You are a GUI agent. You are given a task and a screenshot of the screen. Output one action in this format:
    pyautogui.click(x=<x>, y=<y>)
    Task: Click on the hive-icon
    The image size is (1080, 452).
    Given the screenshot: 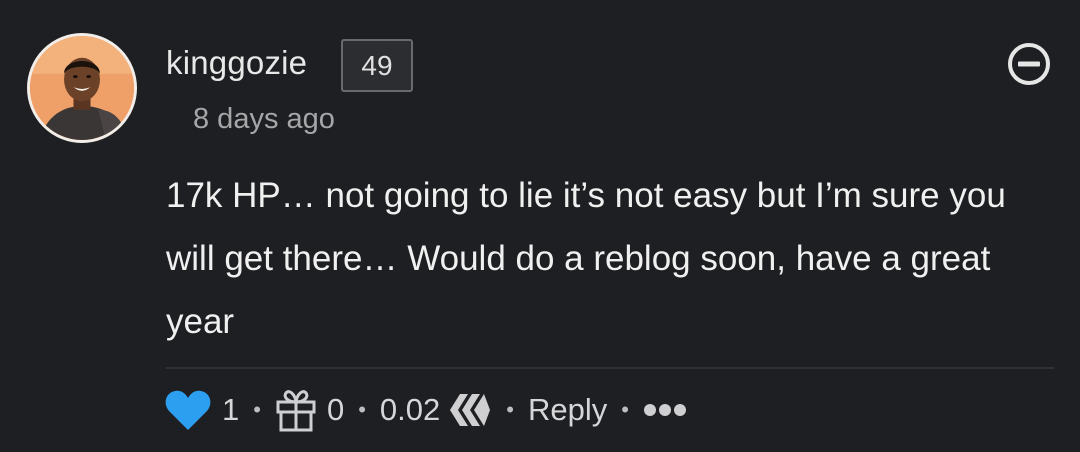 What is the action you would take?
    pyautogui.click(x=470, y=410)
    